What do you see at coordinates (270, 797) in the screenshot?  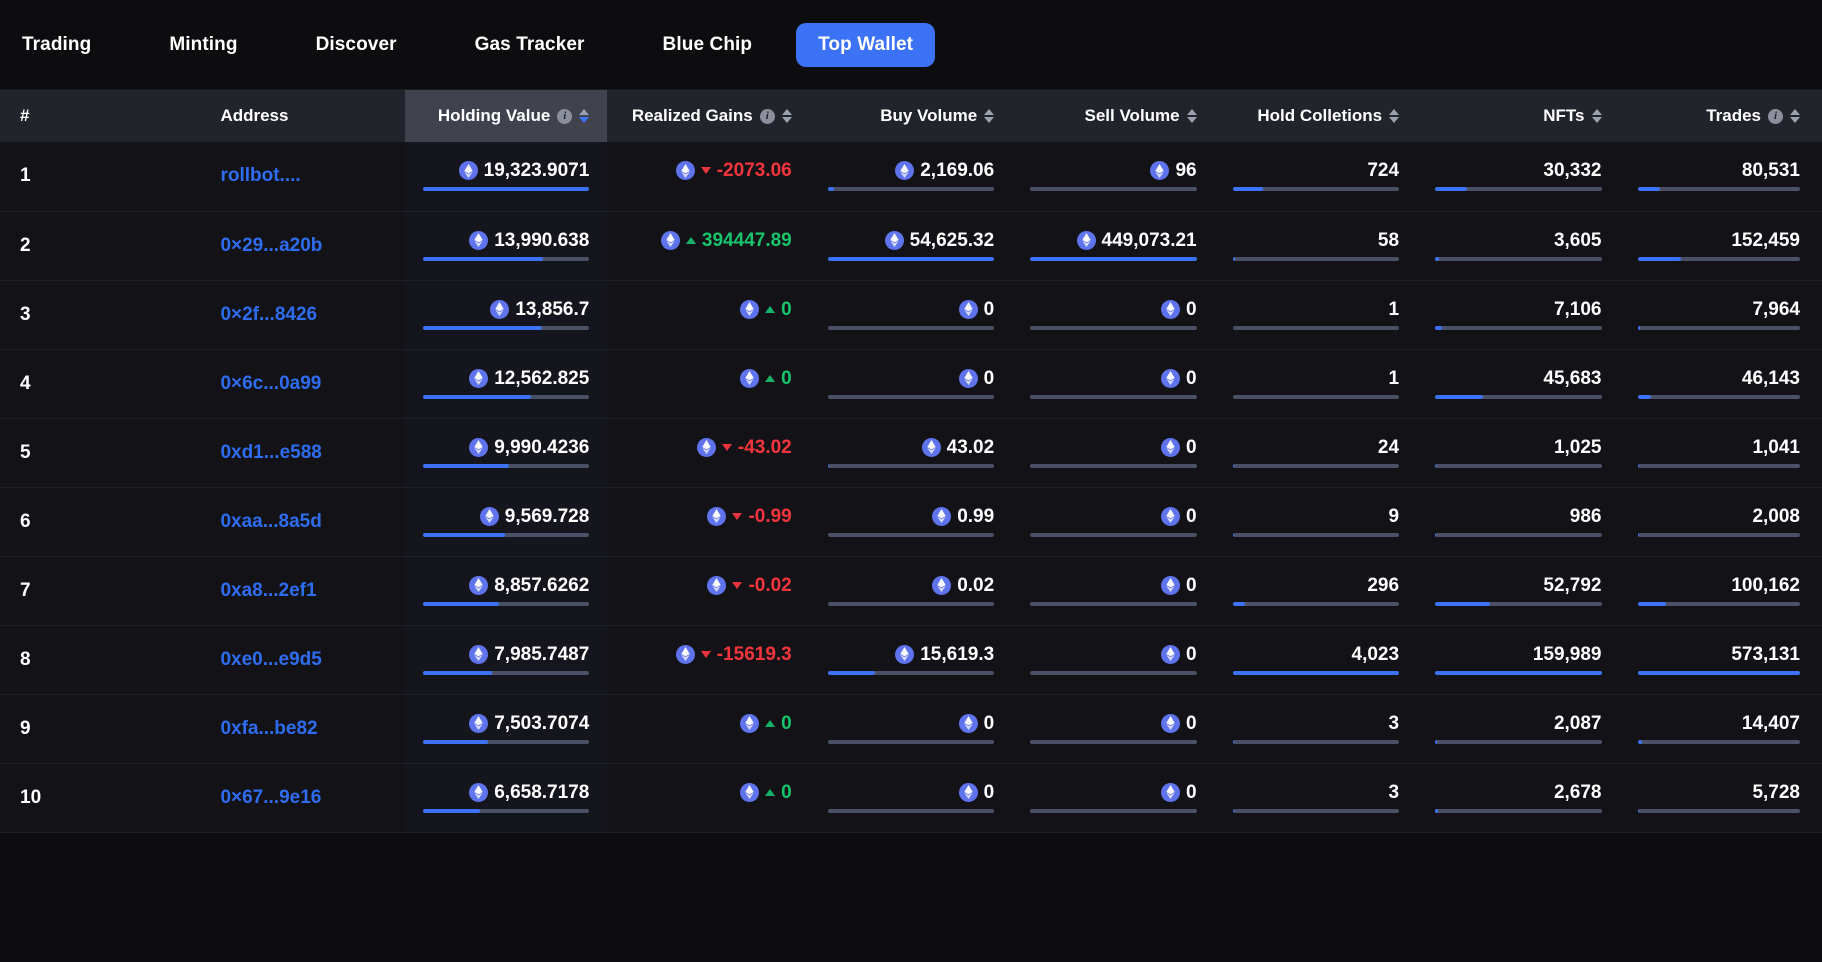 I see `address-link: 0×67...9e16` at bounding box center [270, 797].